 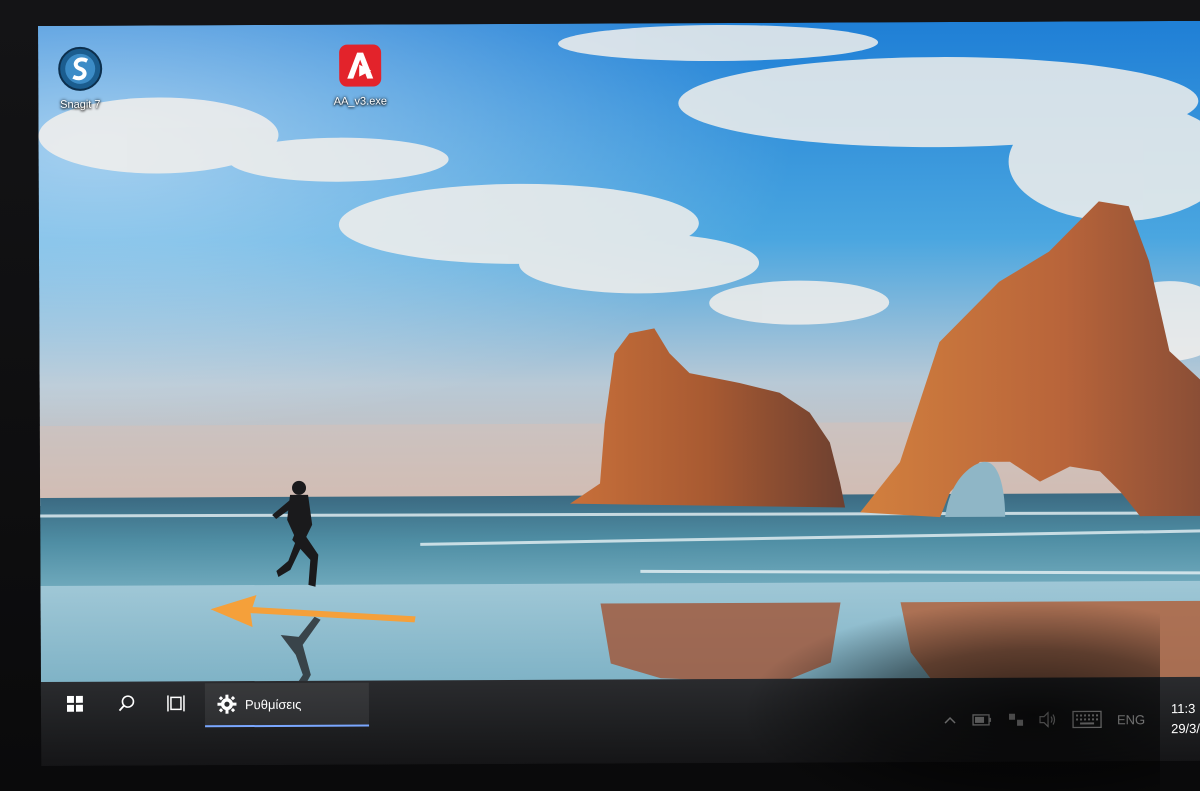 I want to click on show-hidden-icons-button, so click(x=950, y=720).